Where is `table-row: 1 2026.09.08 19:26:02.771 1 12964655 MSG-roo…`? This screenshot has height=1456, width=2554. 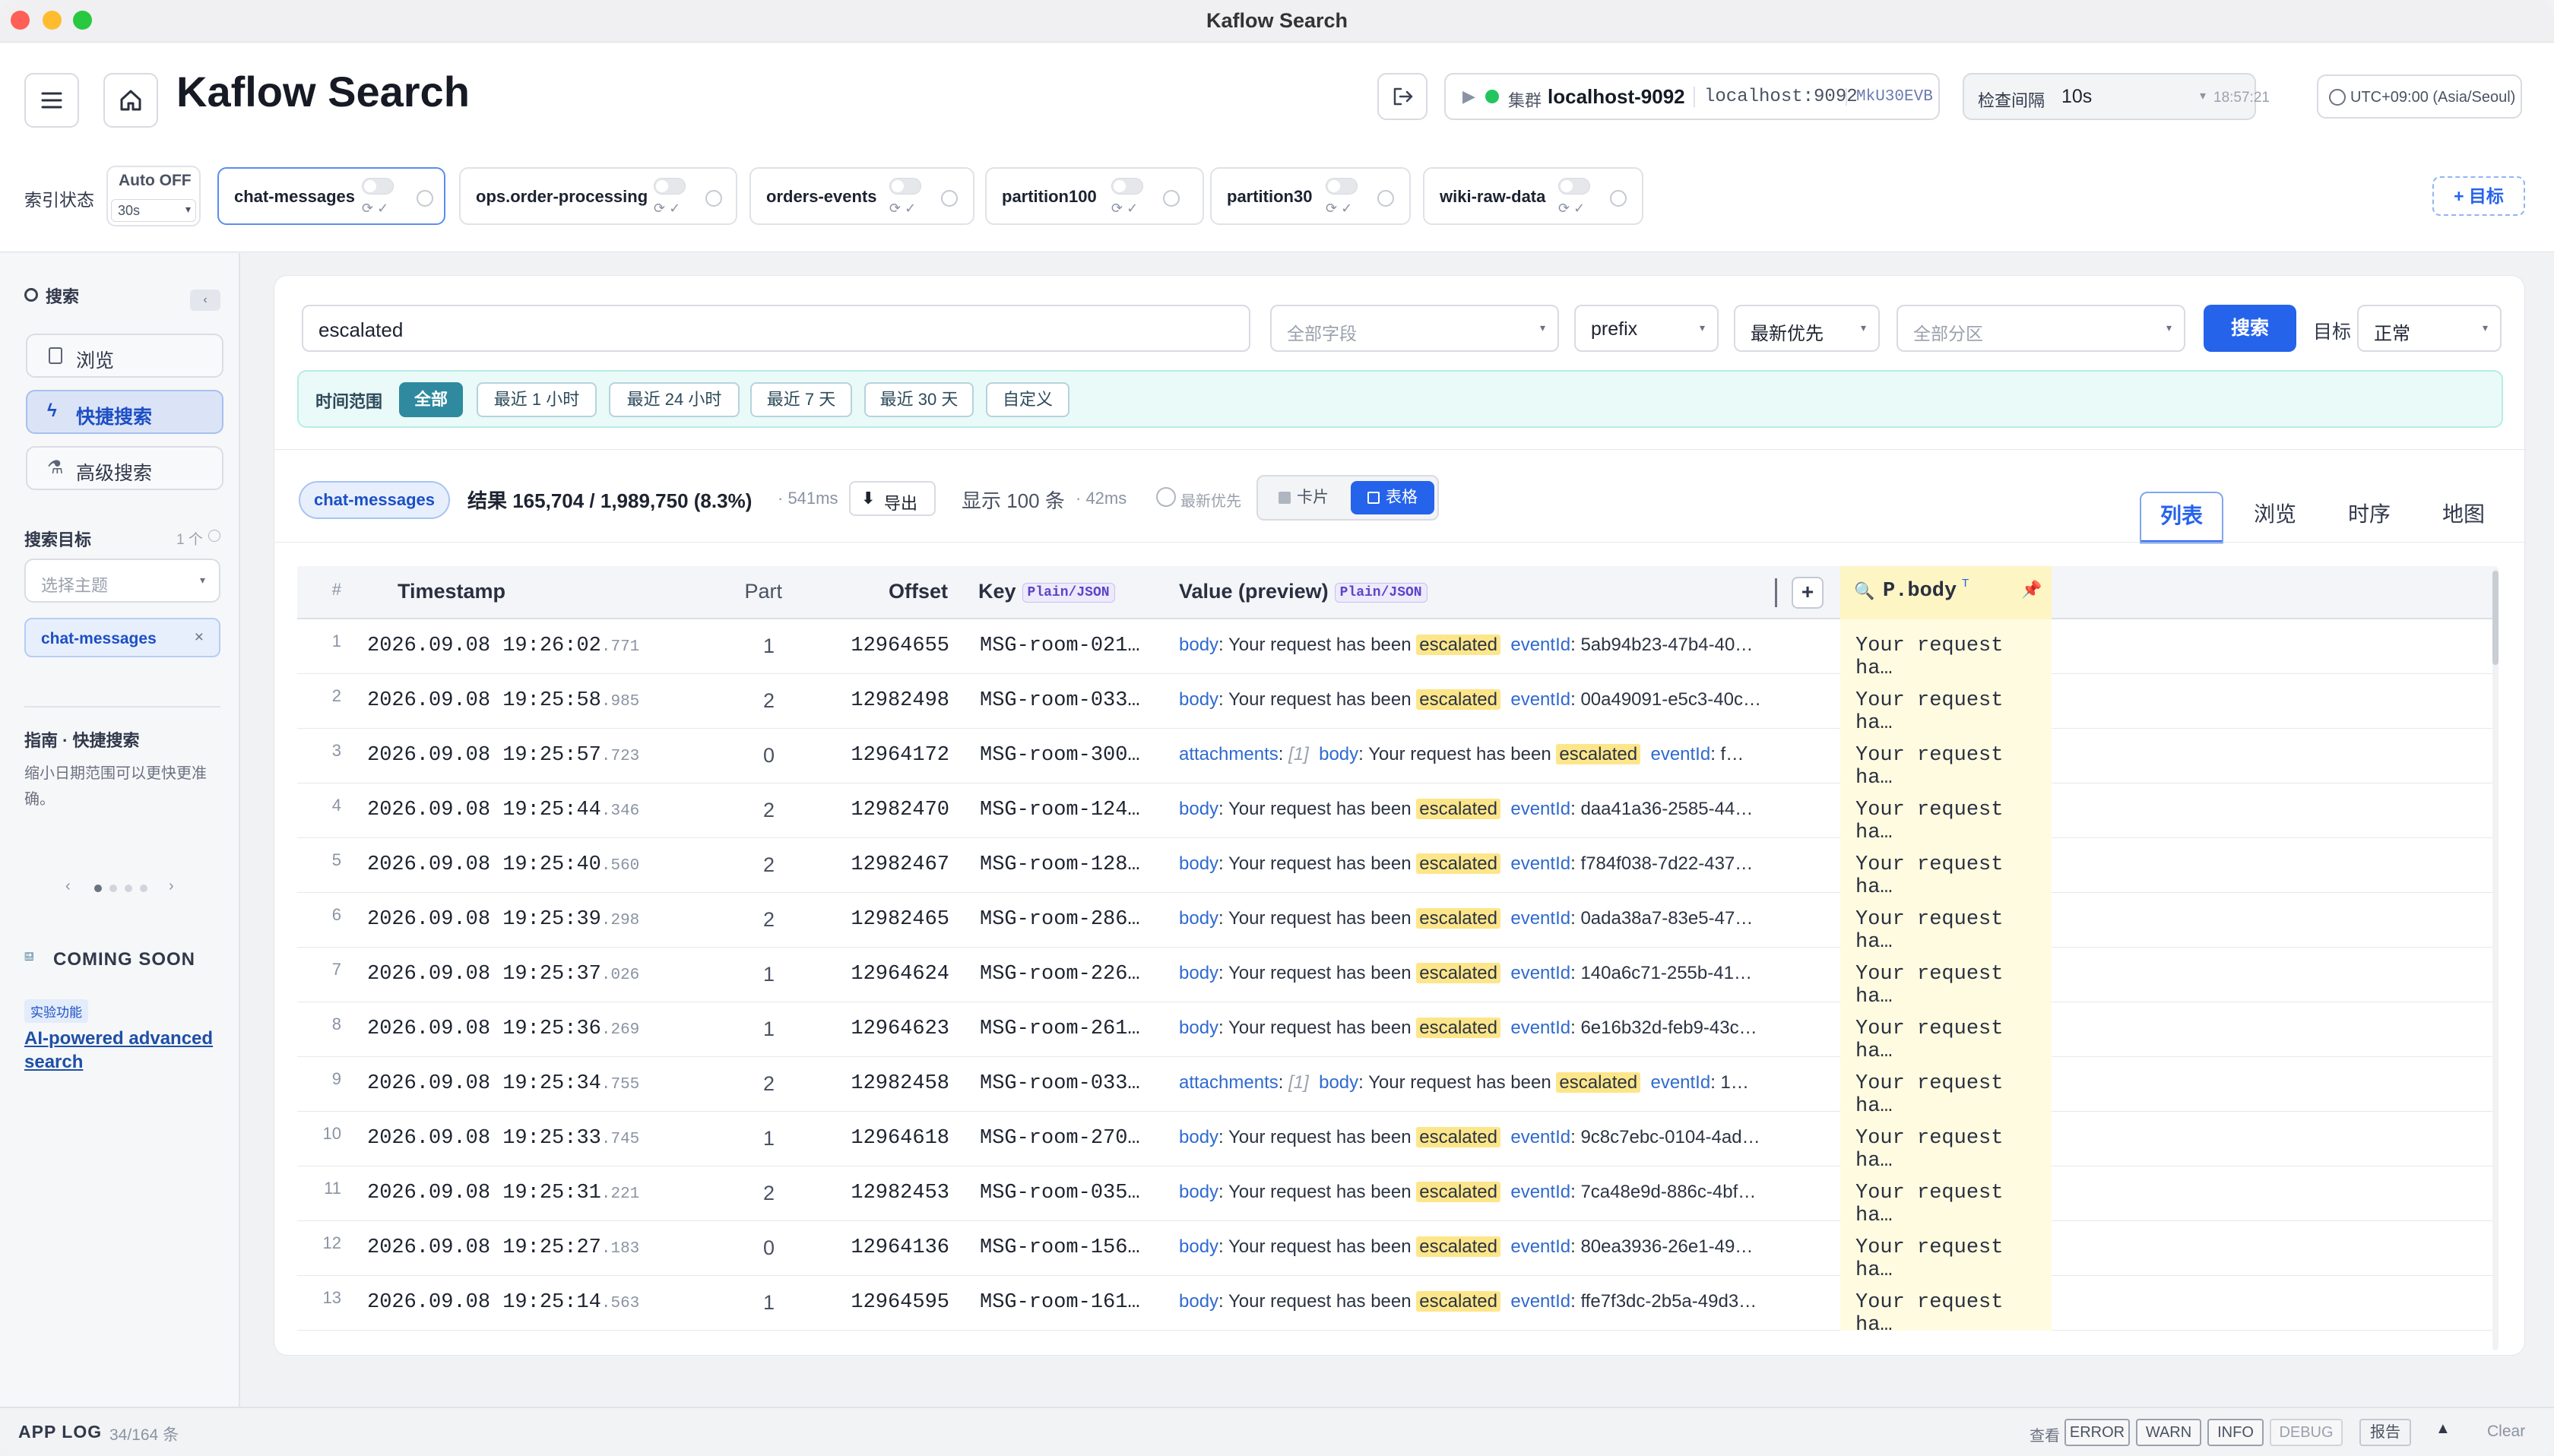
table-row: 1 2026.09.08 19:26:02.771 1 12964655 MSG-roo… is located at coordinates (1397, 649).